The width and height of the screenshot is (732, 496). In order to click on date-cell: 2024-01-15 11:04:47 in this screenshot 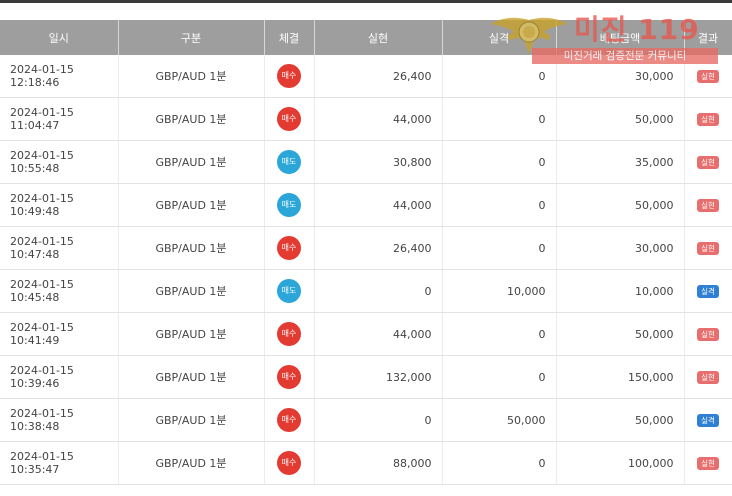, I will do `click(59, 119)`.